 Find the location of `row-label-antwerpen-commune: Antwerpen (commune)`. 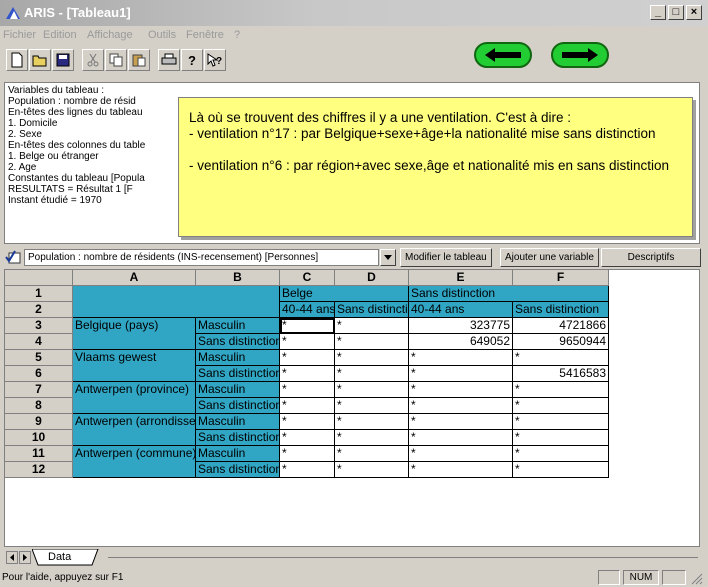

row-label-antwerpen-commune: Antwerpen (commune) is located at coordinates (134, 462).